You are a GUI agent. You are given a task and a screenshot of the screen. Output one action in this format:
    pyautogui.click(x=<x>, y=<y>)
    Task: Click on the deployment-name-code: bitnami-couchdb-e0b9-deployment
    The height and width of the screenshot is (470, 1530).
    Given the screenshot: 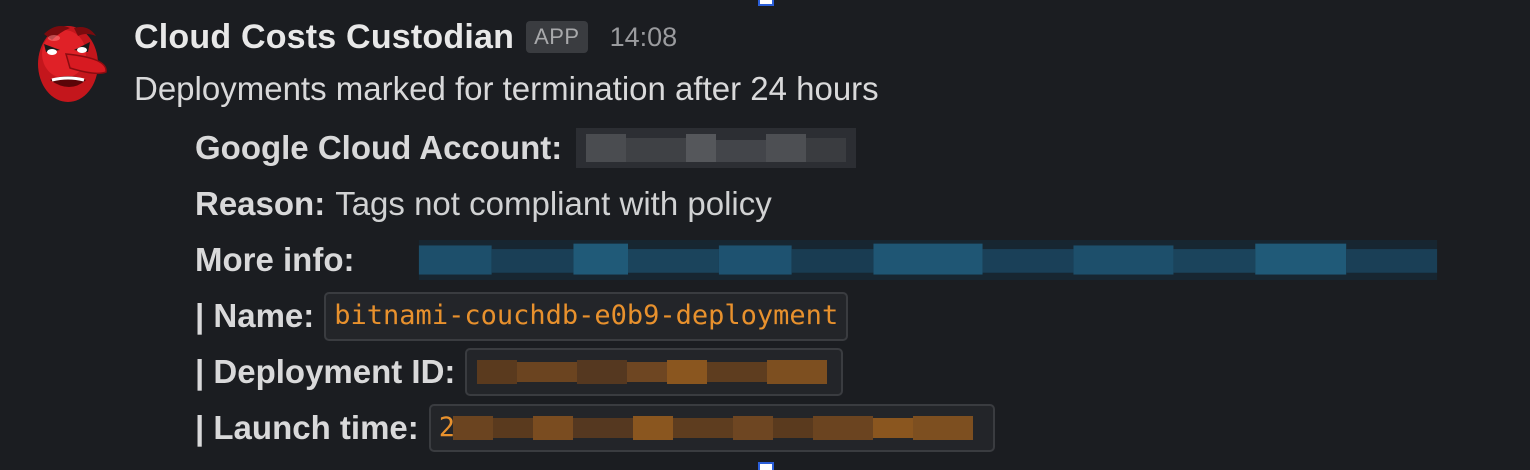 What is the action you would take?
    pyautogui.click(x=586, y=316)
    